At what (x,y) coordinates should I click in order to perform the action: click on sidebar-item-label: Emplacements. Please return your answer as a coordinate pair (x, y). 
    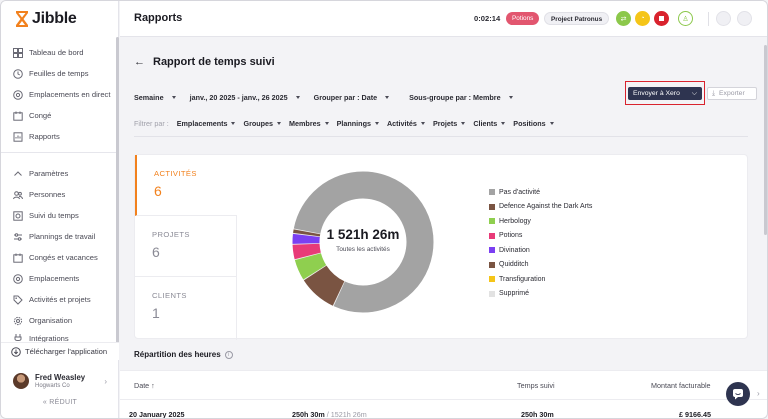
    Looking at the image, I should click on (54, 278).